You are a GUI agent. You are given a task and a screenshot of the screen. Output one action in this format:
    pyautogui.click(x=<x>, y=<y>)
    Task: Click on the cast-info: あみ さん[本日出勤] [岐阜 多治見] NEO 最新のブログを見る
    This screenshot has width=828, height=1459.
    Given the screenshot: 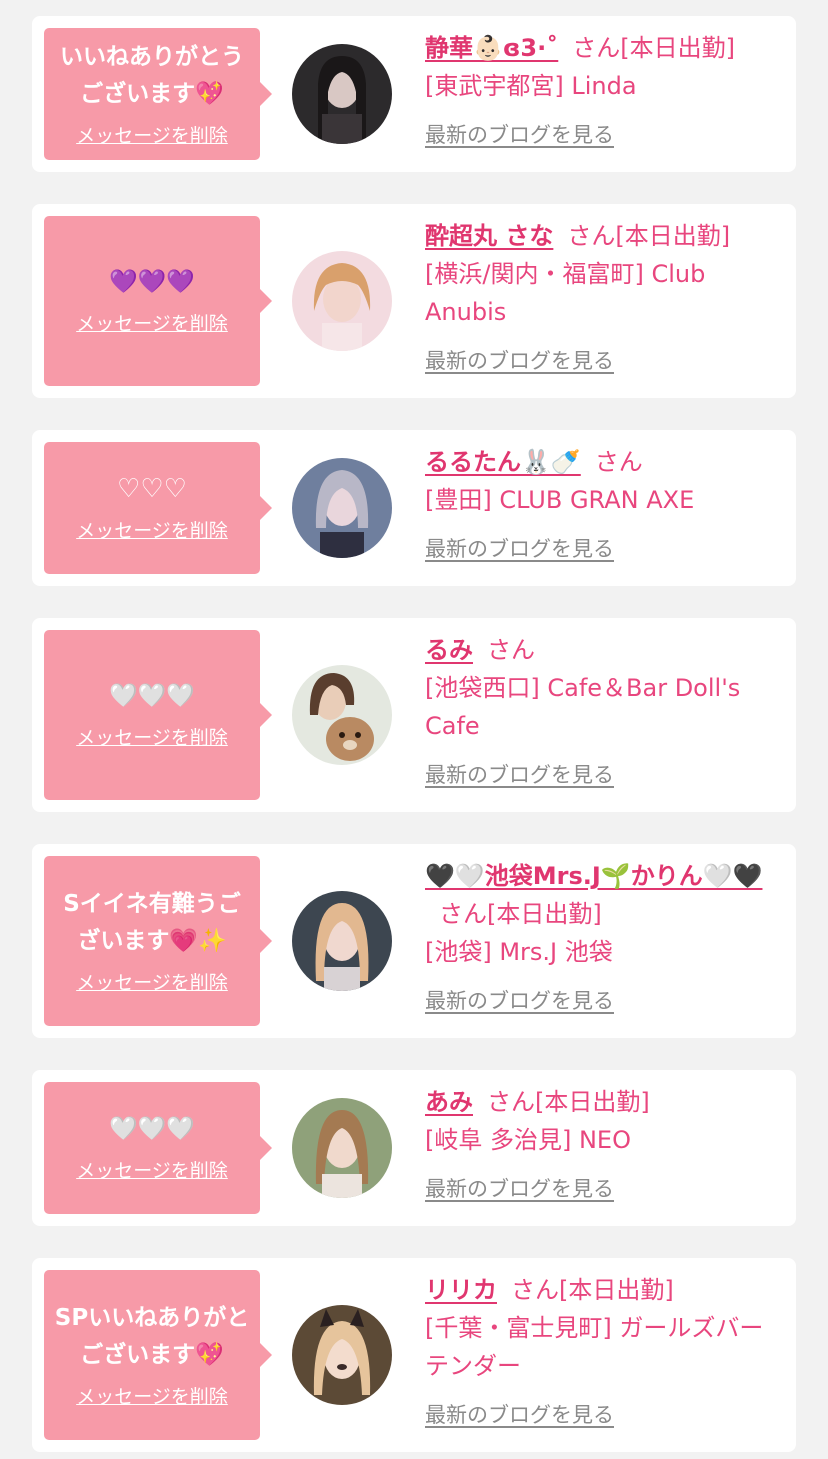 What is the action you would take?
    pyautogui.click(x=600, y=1143)
    